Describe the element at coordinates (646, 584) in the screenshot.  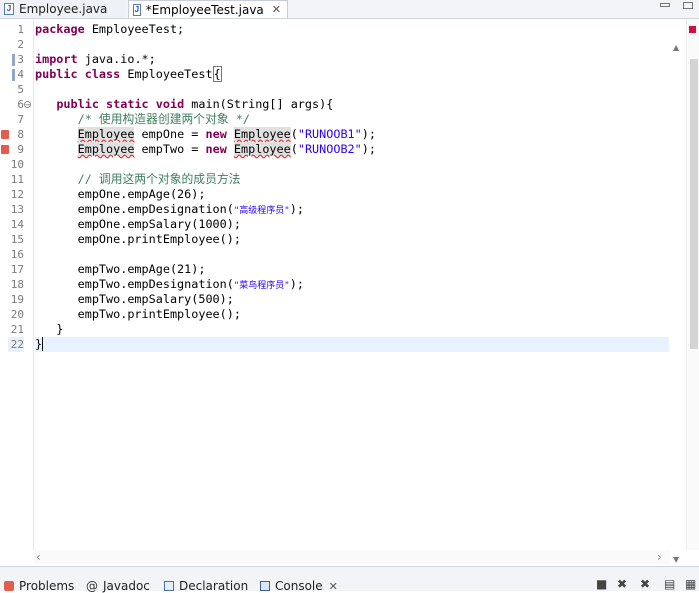
I see `remove-all-icon: ✖` at that location.